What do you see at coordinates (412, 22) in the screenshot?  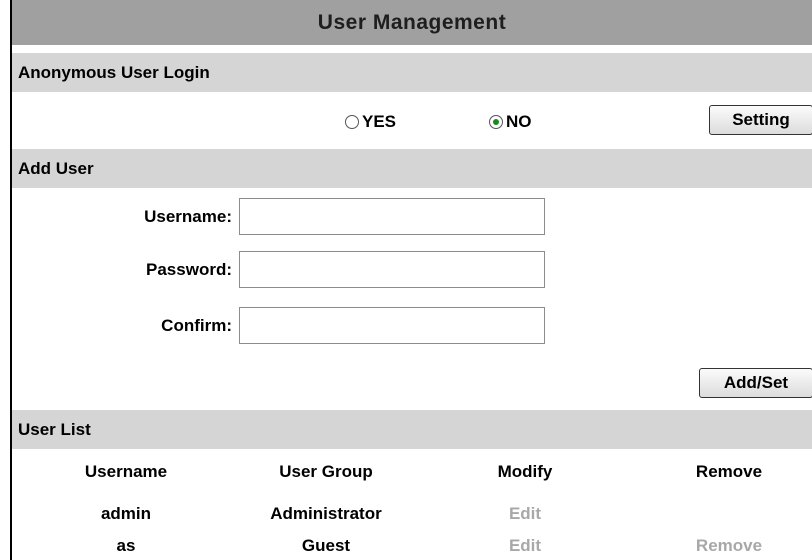 I see `page-title: User Management` at bounding box center [412, 22].